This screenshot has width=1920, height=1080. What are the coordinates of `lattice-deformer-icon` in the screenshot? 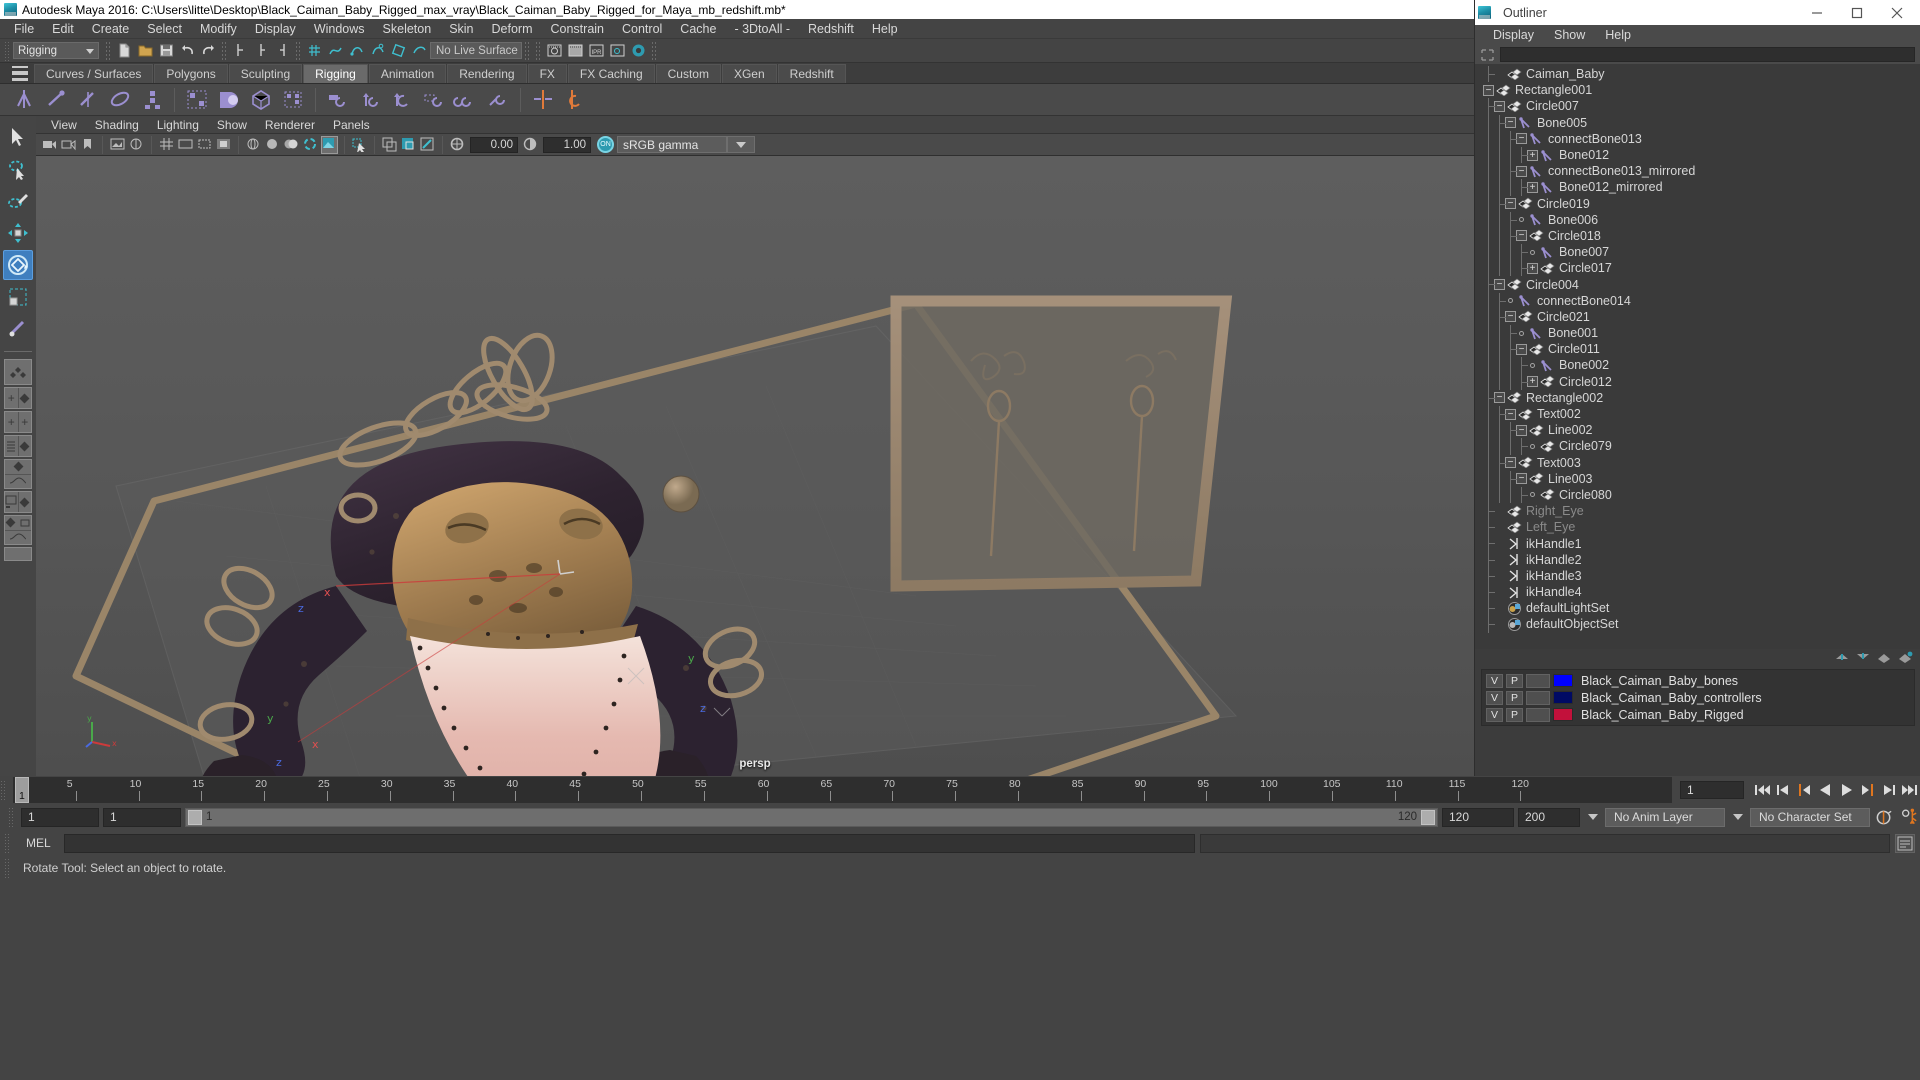 It's located at (261, 99).